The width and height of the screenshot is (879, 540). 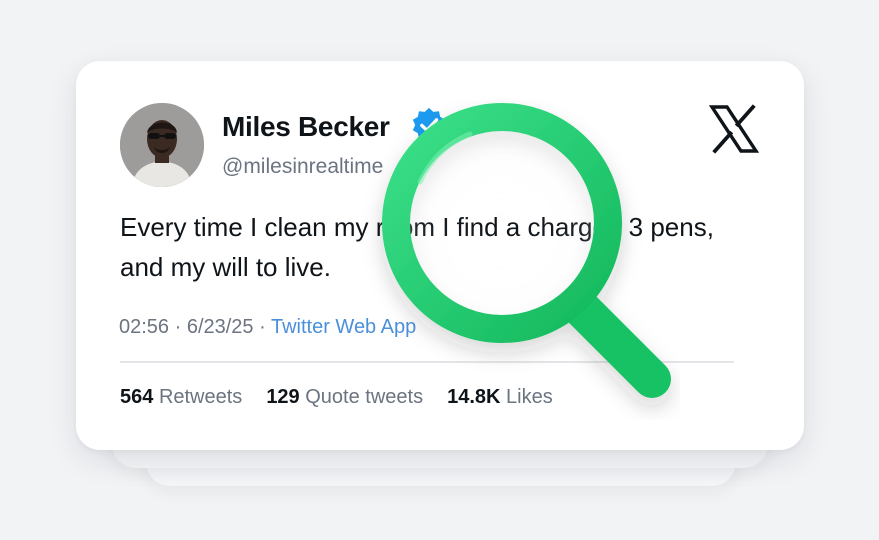 What do you see at coordinates (137, 397) in the screenshot?
I see `retweets-count: 564` at bounding box center [137, 397].